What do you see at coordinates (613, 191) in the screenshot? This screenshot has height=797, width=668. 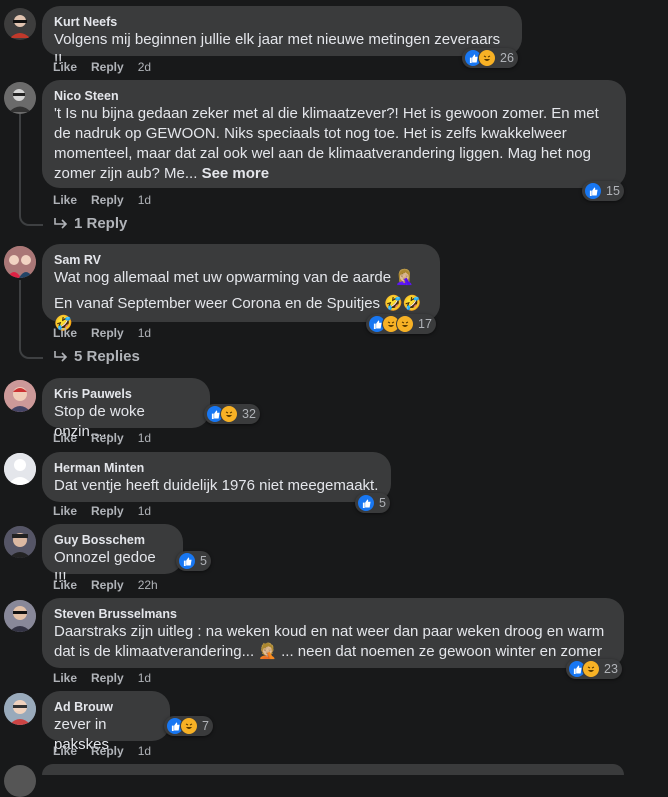 I see `reaction-count: 15` at bounding box center [613, 191].